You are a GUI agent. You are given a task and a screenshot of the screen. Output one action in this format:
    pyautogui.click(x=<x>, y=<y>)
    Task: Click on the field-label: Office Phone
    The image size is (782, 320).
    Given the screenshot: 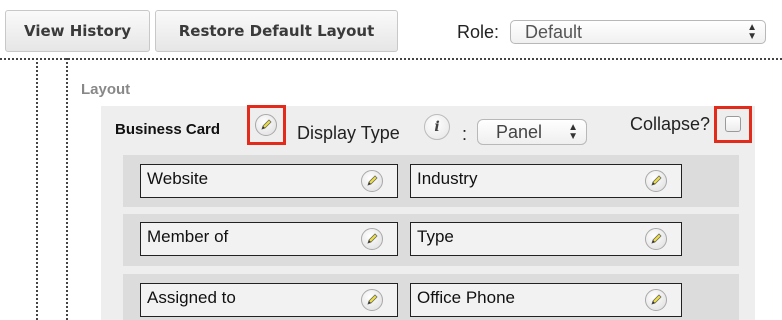 What is the action you would take?
    pyautogui.click(x=466, y=297)
    